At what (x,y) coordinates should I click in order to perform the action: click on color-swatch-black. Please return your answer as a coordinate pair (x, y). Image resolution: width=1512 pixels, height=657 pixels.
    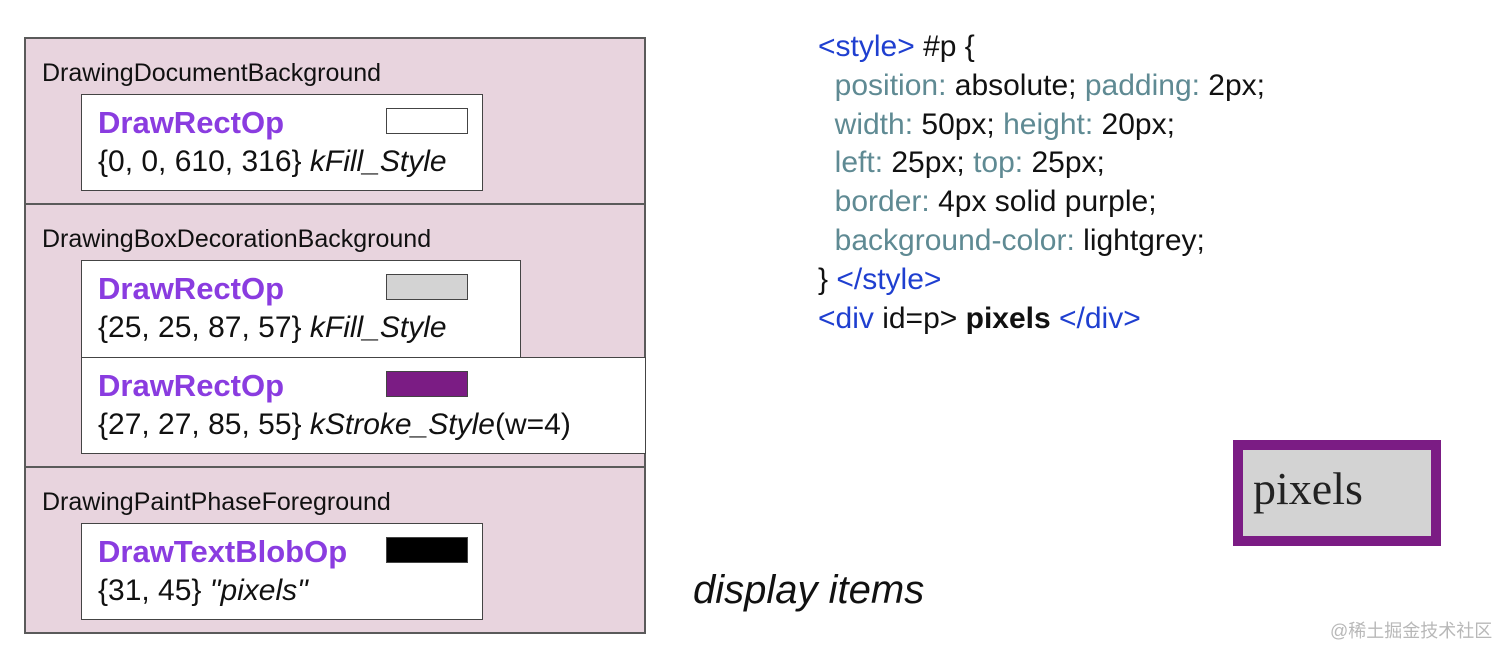
    Looking at the image, I should click on (427, 550).